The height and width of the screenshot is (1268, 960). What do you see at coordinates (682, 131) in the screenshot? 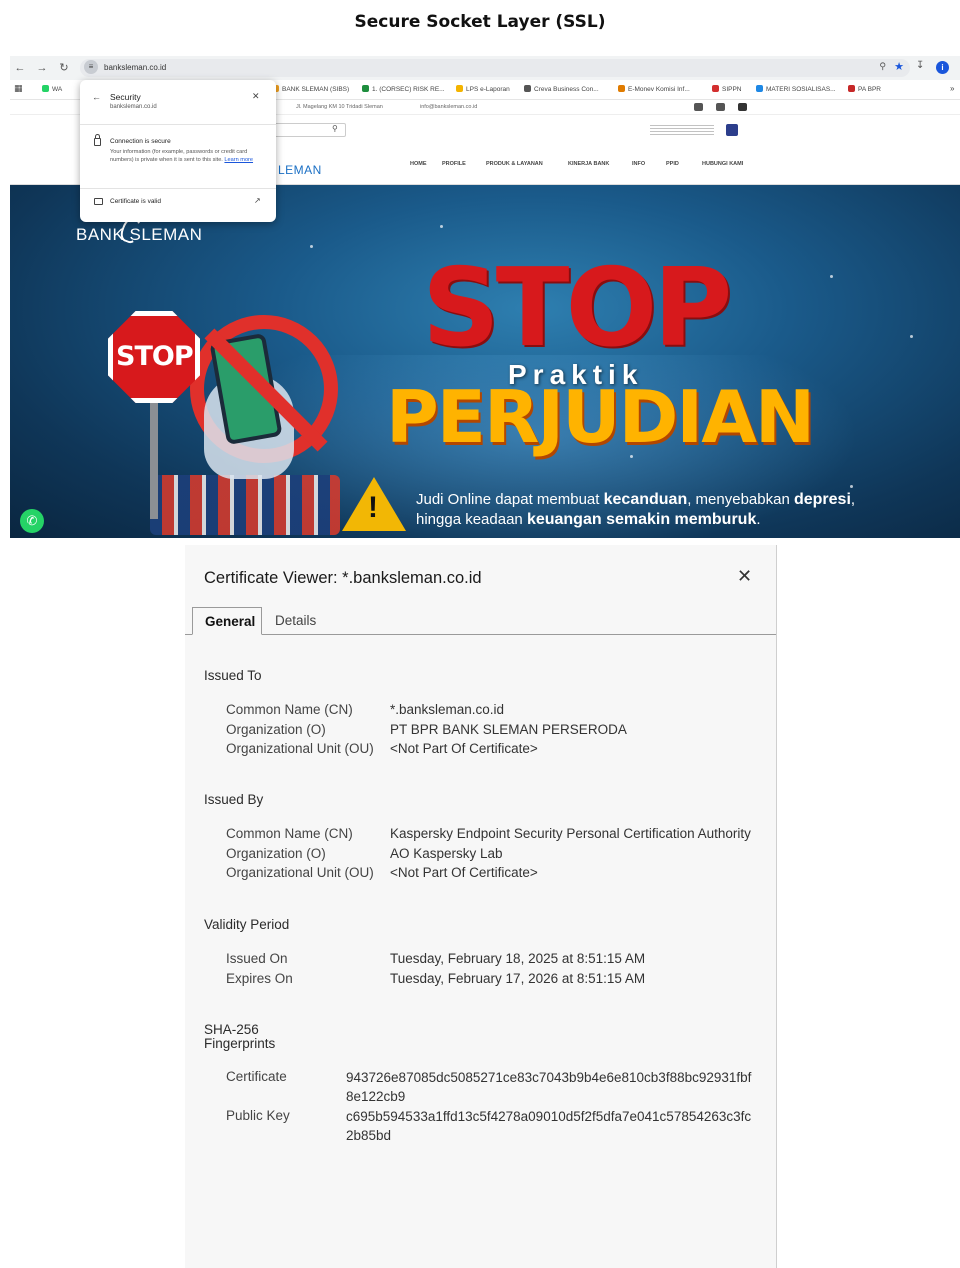
I see `ojk-notice` at bounding box center [682, 131].